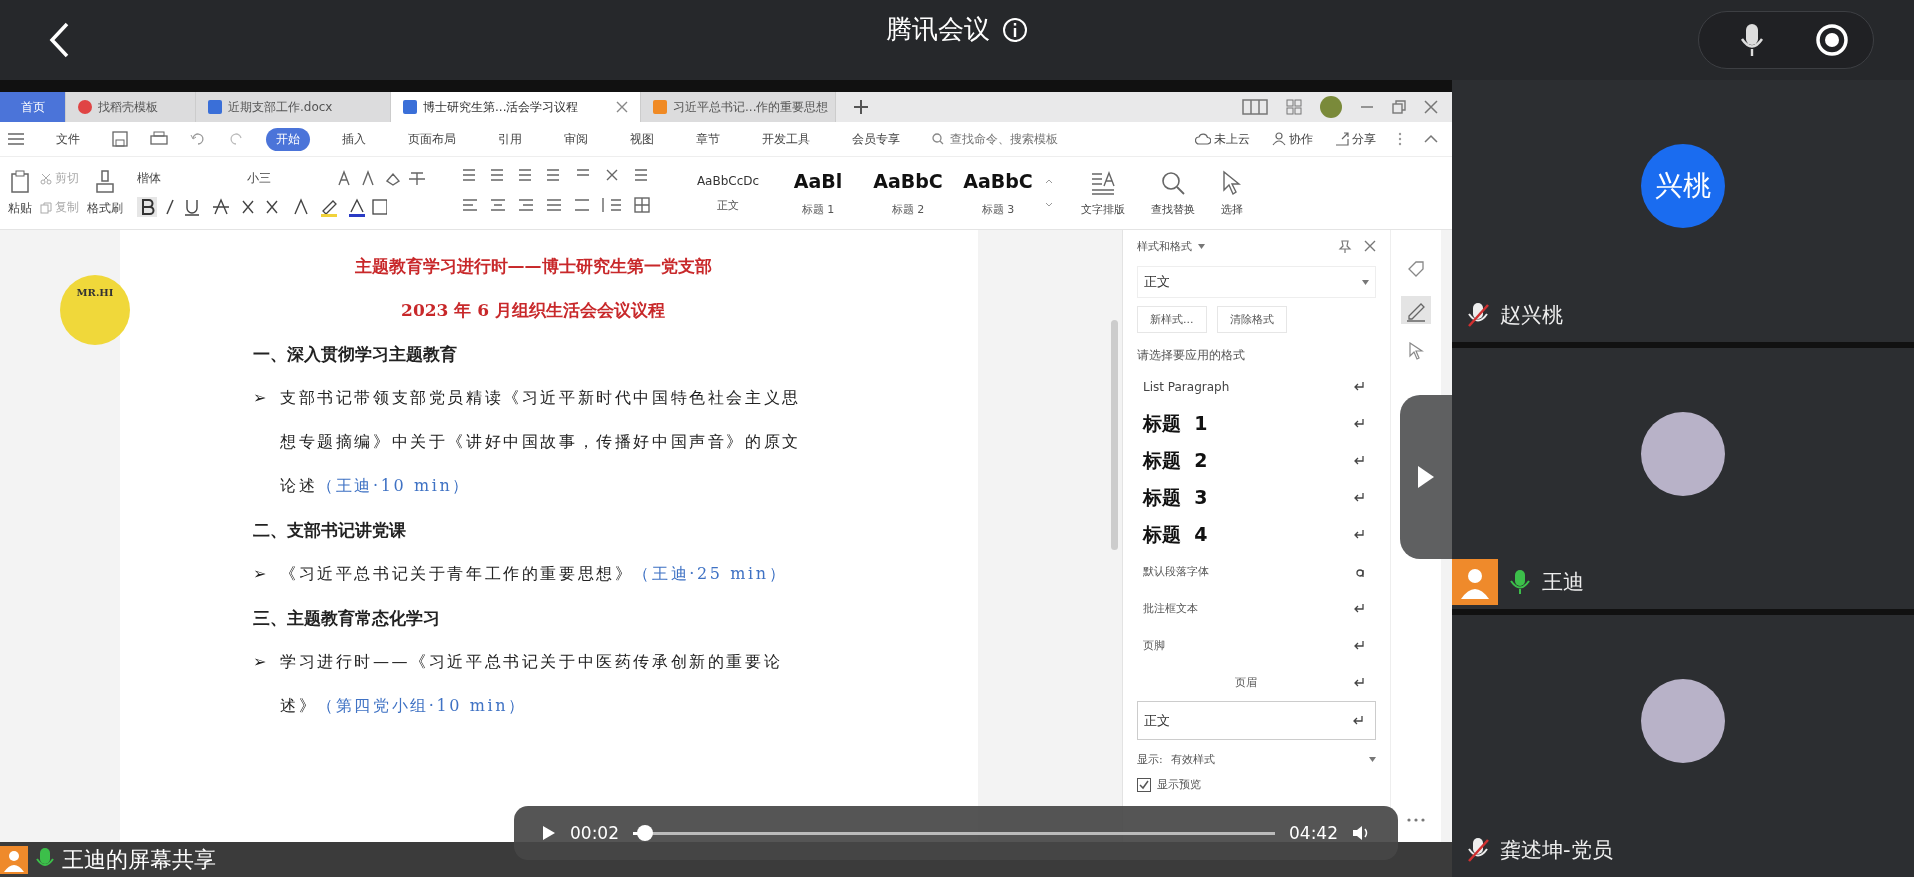  I want to click on gallery-scroll-icon, so click(1049, 193).